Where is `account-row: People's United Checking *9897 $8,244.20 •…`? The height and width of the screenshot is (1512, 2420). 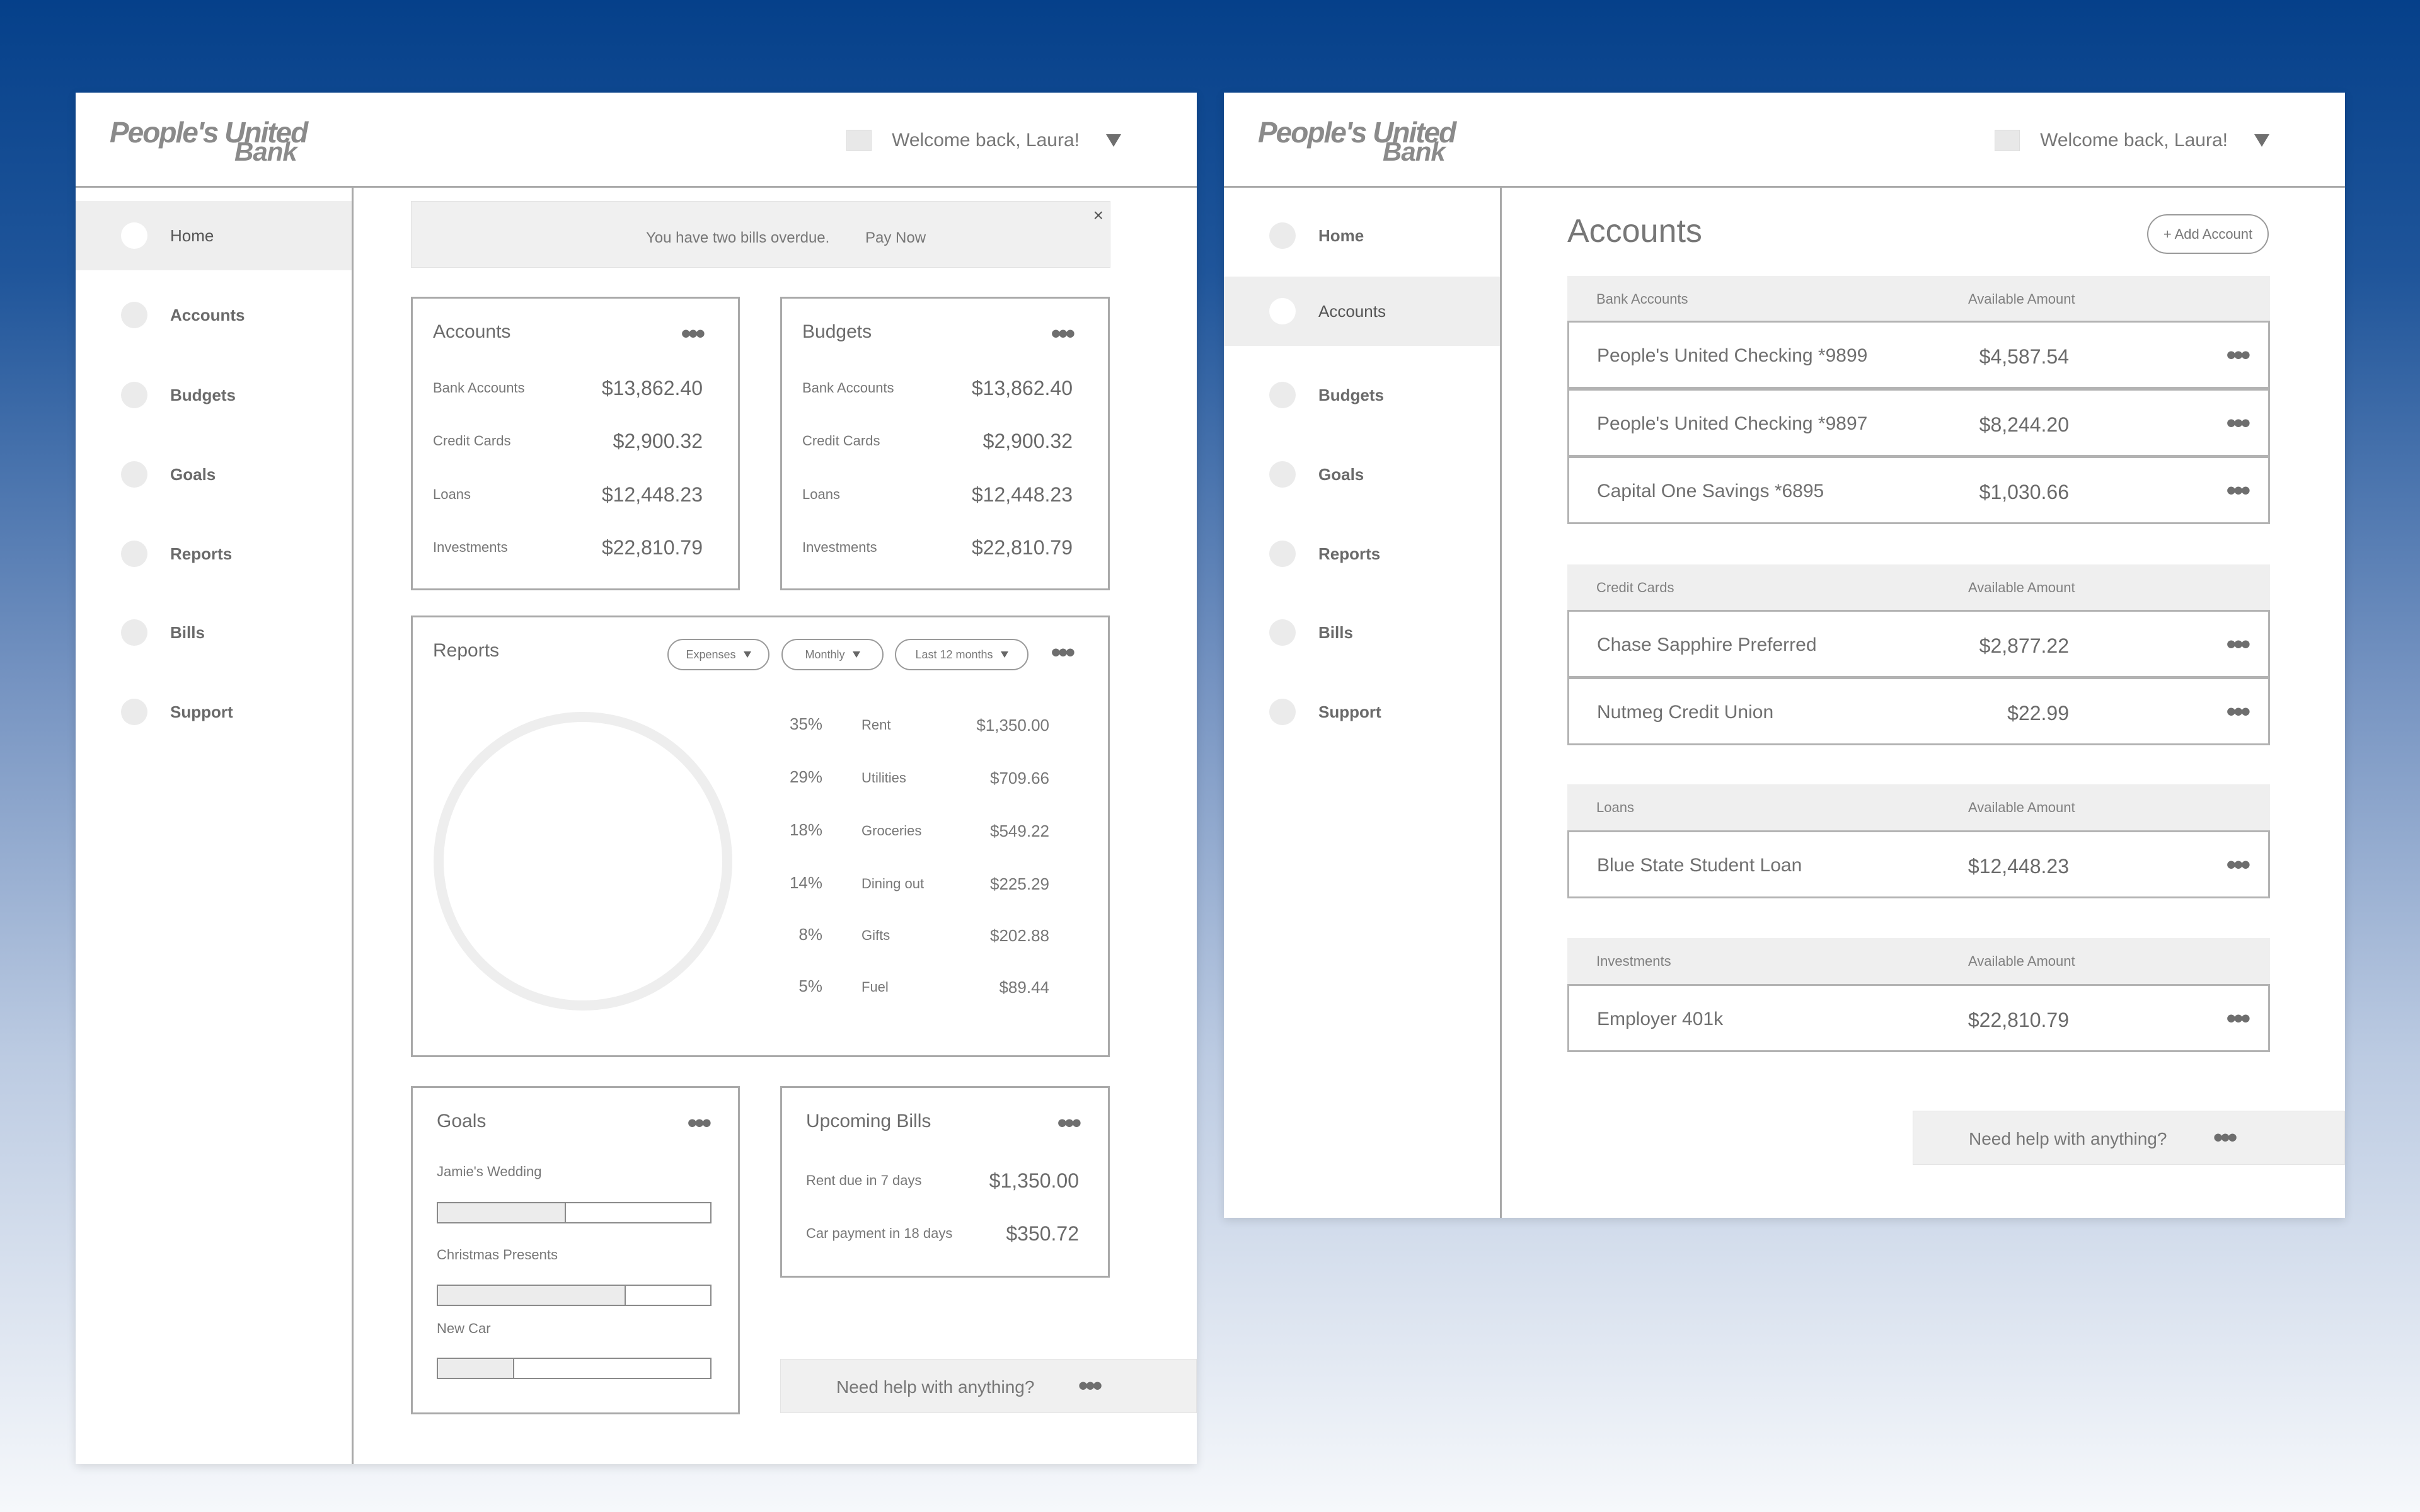
account-row: People's United Checking *9897 $8,244.20 •… is located at coordinates (1918, 423).